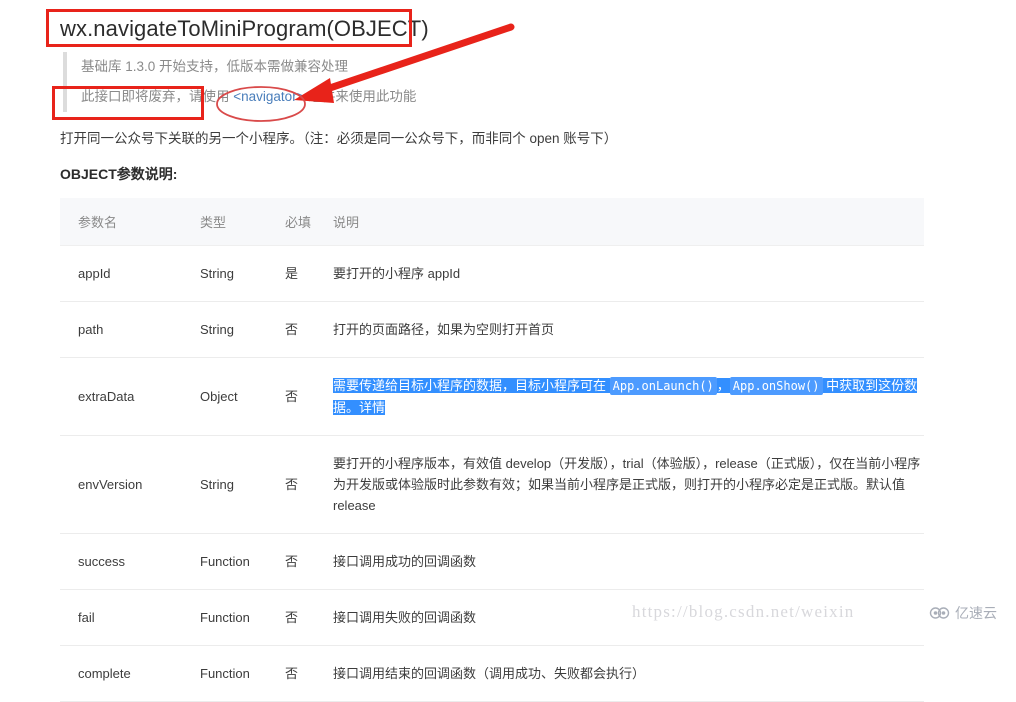 The image size is (1016, 702). What do you see at coordinates (743, 611) in the screenshot?
I see `watermark-url: https://blog.csdn.net/weixin` at bounding box center [743, 611].